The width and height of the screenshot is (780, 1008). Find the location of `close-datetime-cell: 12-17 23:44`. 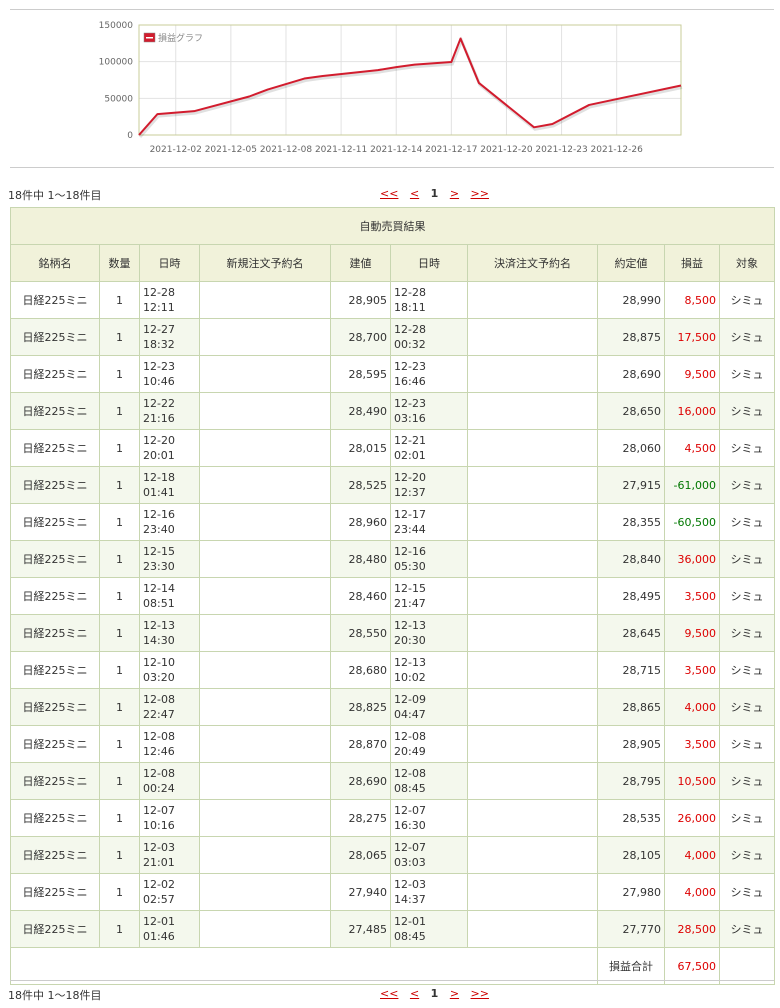

close-datetime-cell: 12-17 23:44 is located at coordinates (429, 522).